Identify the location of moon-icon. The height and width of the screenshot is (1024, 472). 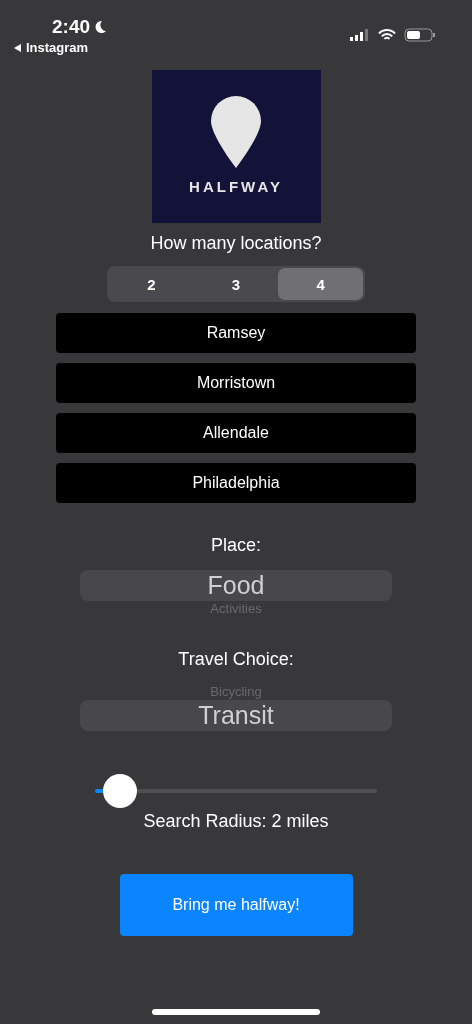
(100, 27).